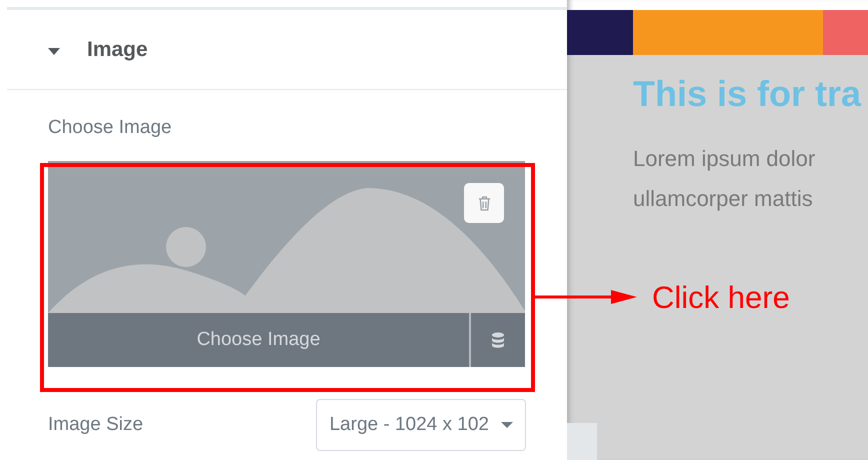  Describe the element at coordinates (723, 199) in the screenshot. I see `body-text-line: ullamcorper mattis` at that location.